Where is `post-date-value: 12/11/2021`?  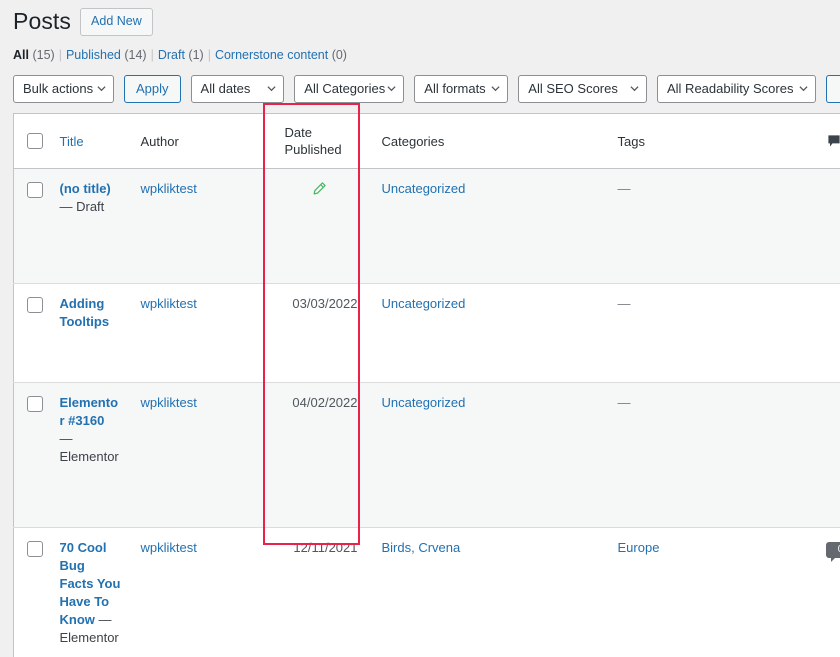
post-date-value: 12/11/2021 is located at coordinates (325, 547).